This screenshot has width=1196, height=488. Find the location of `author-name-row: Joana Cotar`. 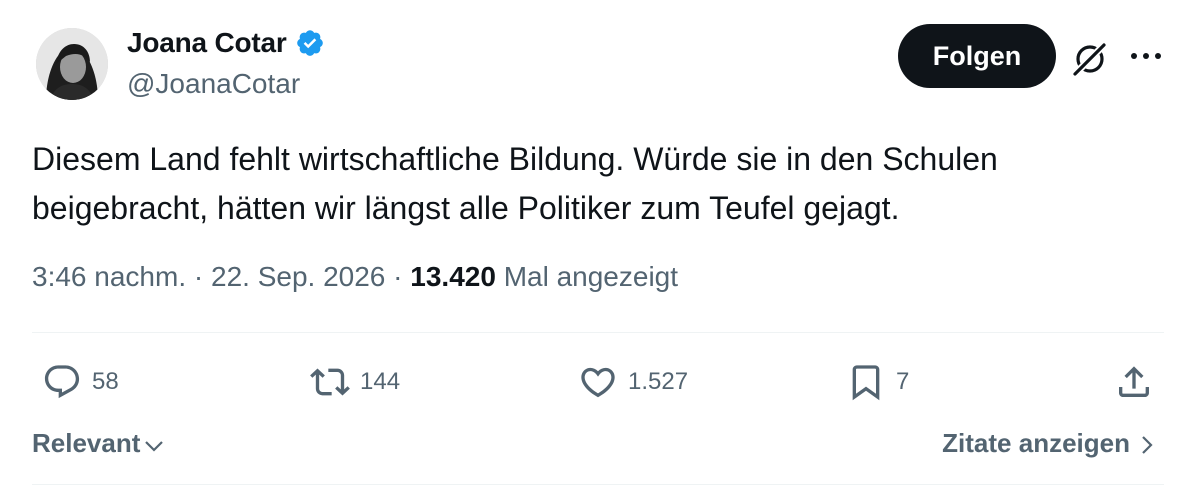

author-name-row: Joana Cotar is located at coordinates (226, 43).